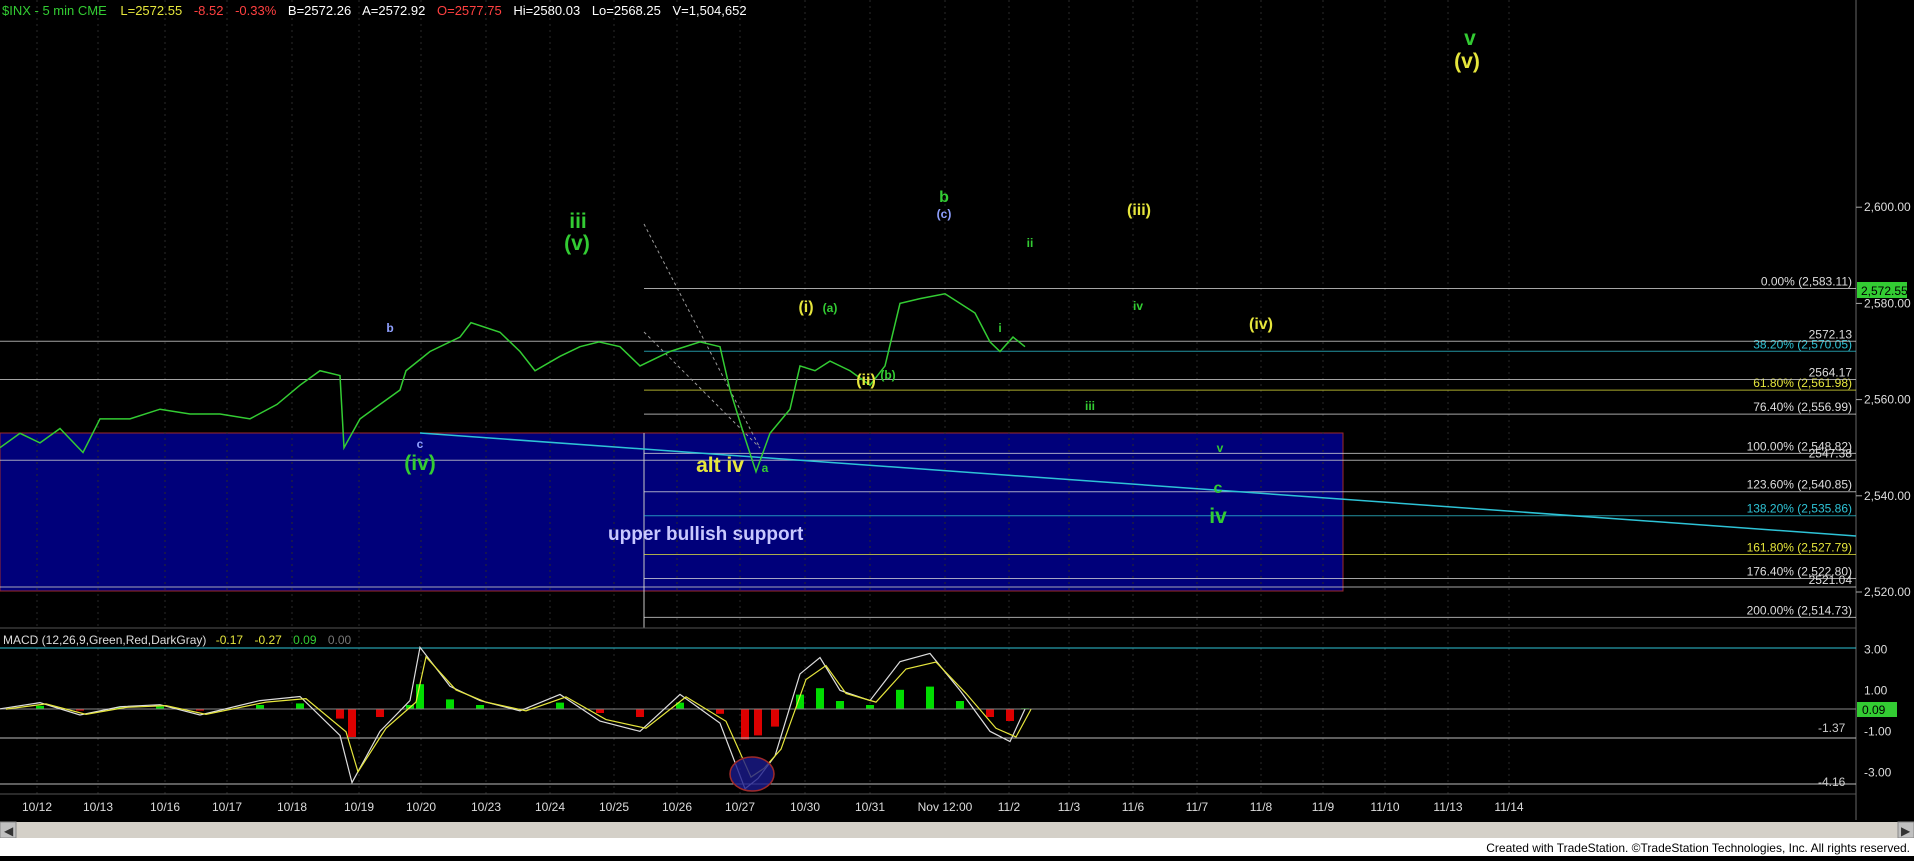  I want to click on header-last: L=2572.55, so click(151, 10).